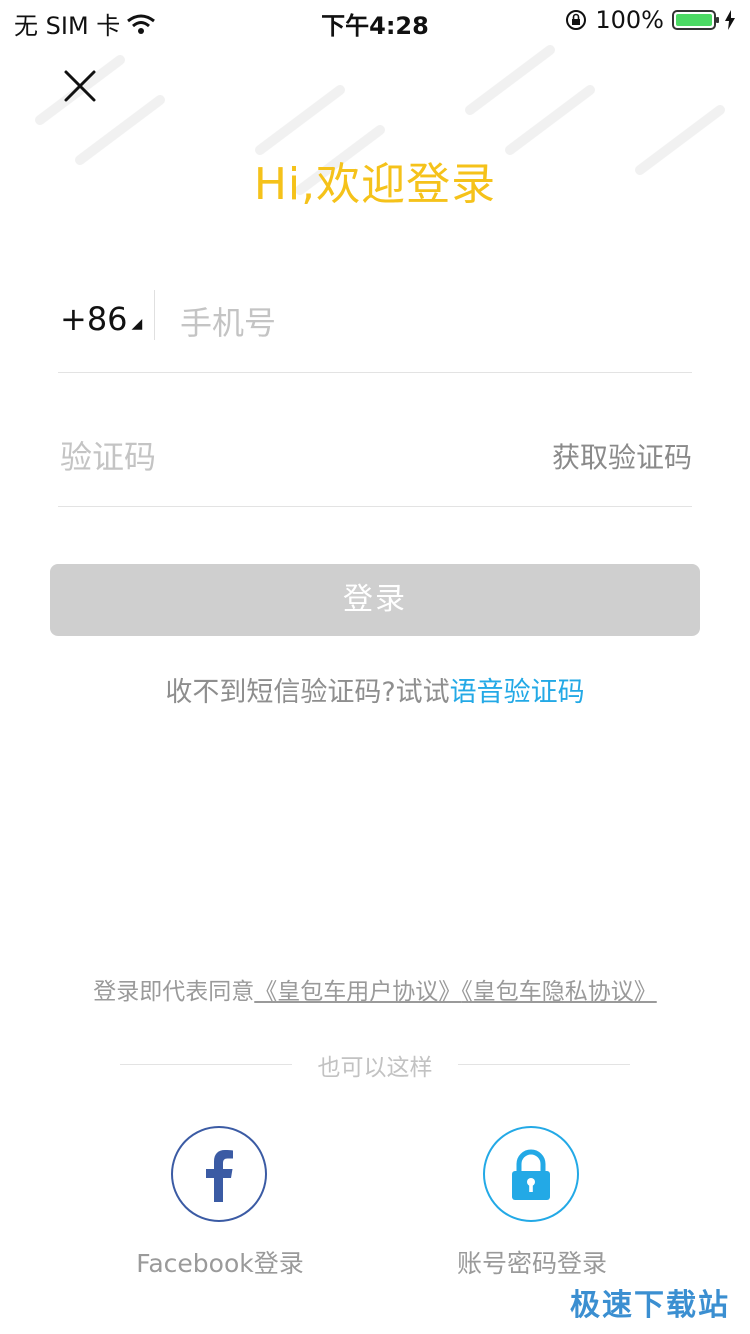  Describe the element at coordinates (629, 20) in the screenshot. I see `battery-percent: 100%` at that location.